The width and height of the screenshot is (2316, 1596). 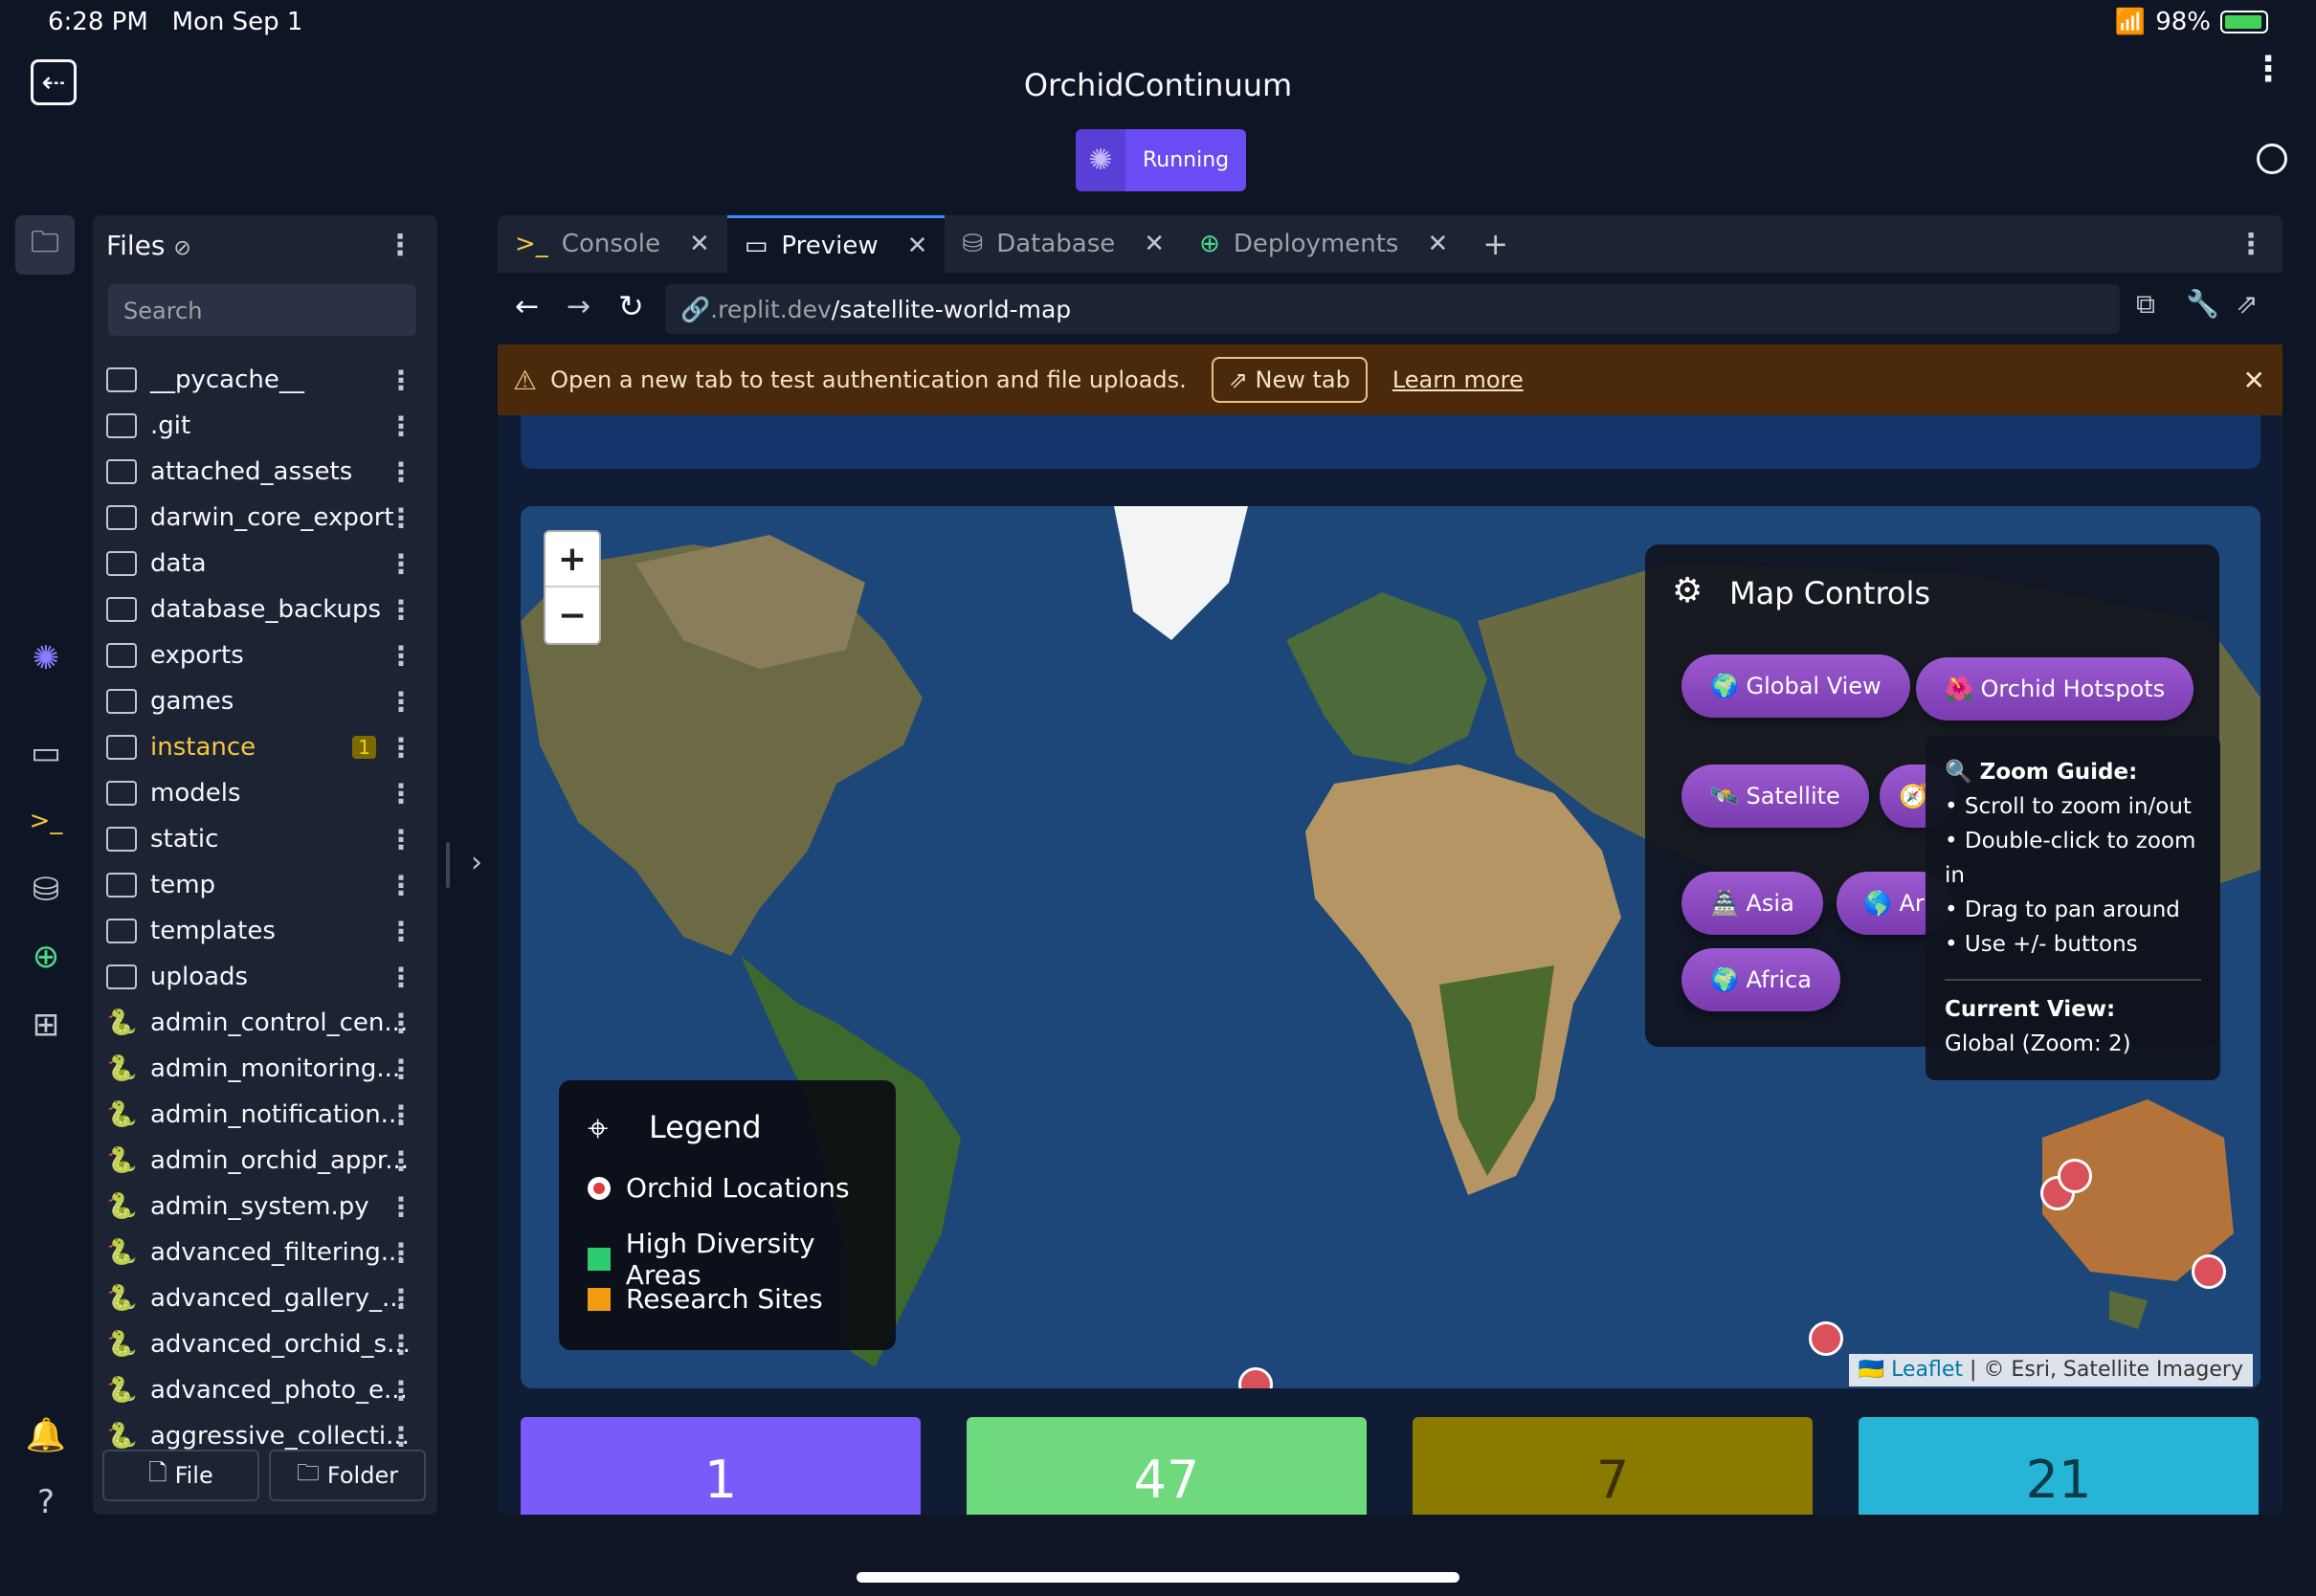 I want to click on folder-item: exports ⋮, so click(x=264, y=655).